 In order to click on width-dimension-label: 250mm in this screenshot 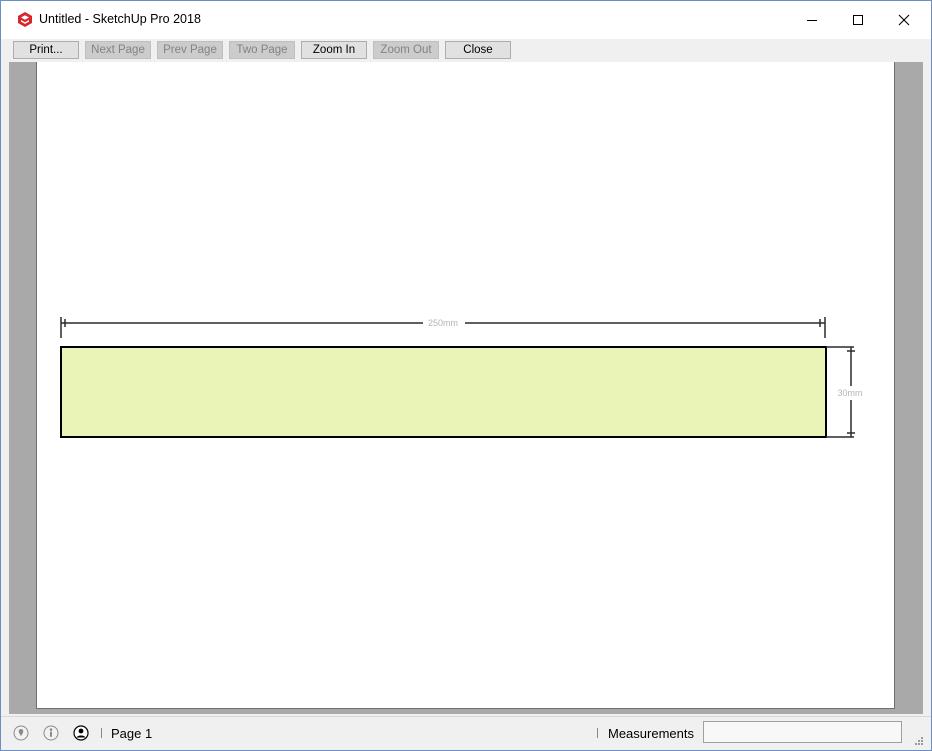, I will do `click(443, 323)`.